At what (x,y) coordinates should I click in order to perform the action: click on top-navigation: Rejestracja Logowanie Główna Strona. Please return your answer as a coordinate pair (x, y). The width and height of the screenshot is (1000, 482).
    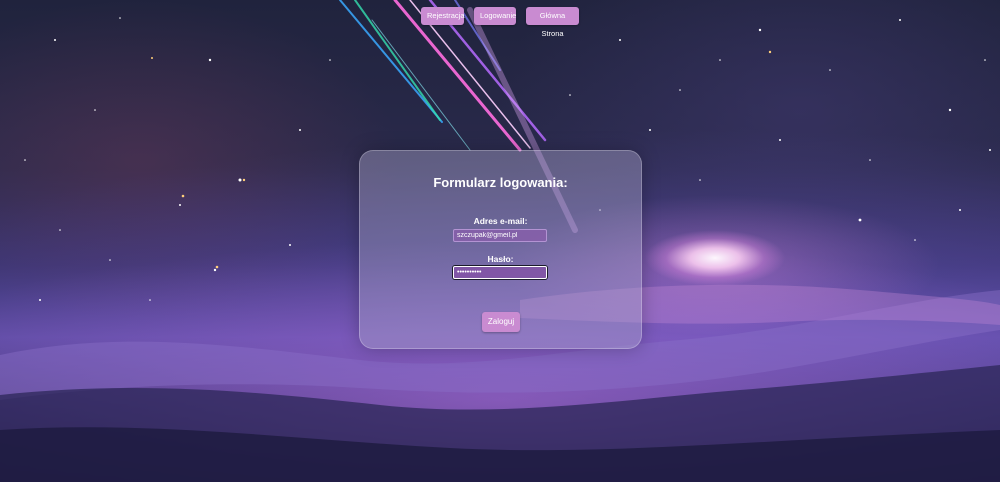
    Looking at the image, I should click on (500, 22).